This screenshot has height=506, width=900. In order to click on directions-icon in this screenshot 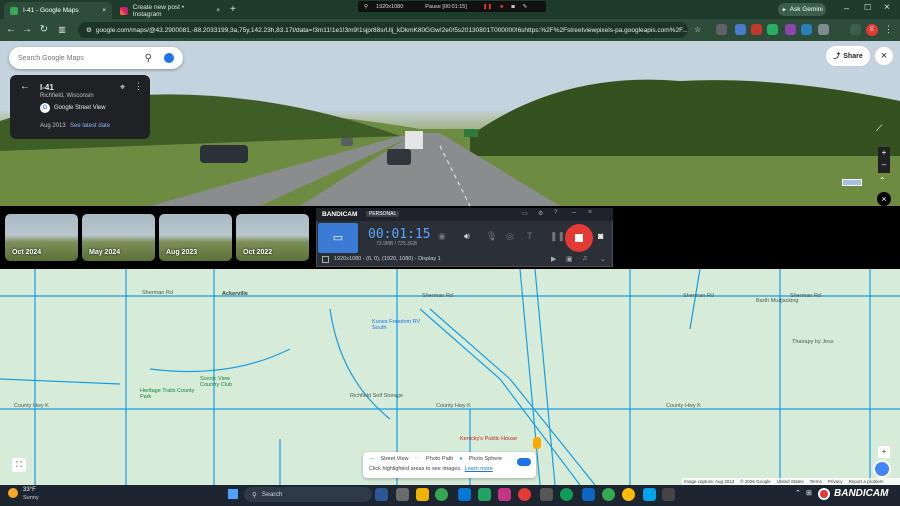, I will do `click(169, 58)`.